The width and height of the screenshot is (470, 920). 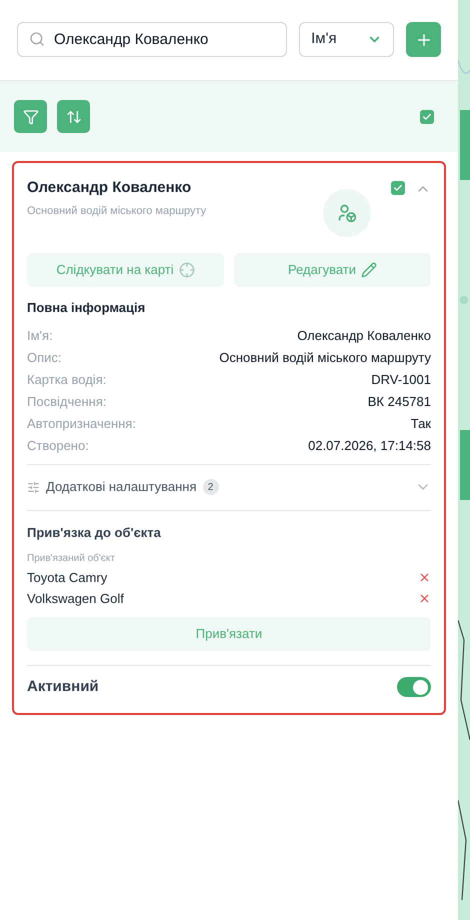 I want to click on bound-object: Toyota Camry, so click(x=67, y=577).